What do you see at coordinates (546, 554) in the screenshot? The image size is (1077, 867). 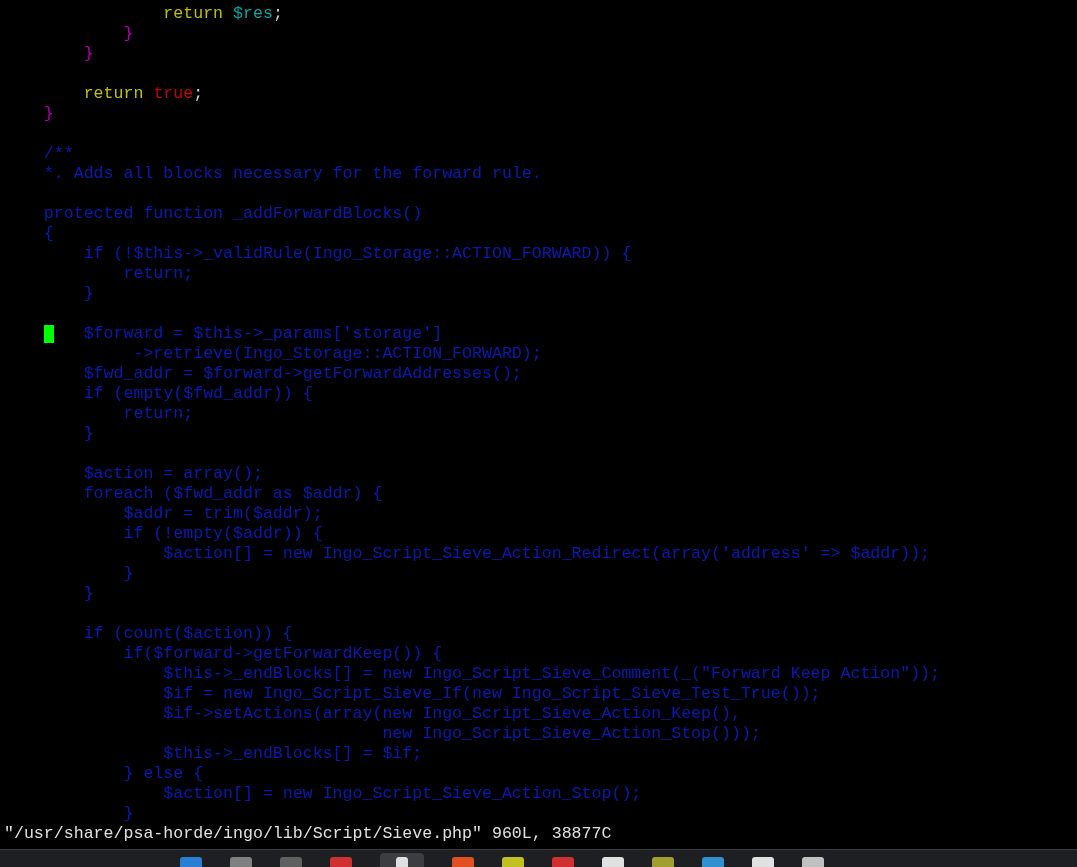 I see `code-text: $action[] = new Ingo_Script_Sieve_Action_Redirect(array('address' => $addr));` at bounding box center [546, 554].